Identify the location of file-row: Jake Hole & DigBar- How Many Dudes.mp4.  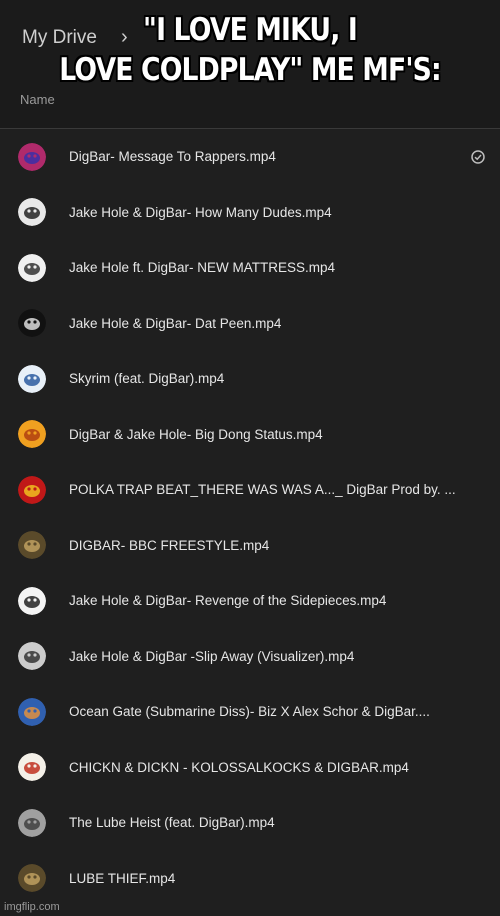
(250, 213).